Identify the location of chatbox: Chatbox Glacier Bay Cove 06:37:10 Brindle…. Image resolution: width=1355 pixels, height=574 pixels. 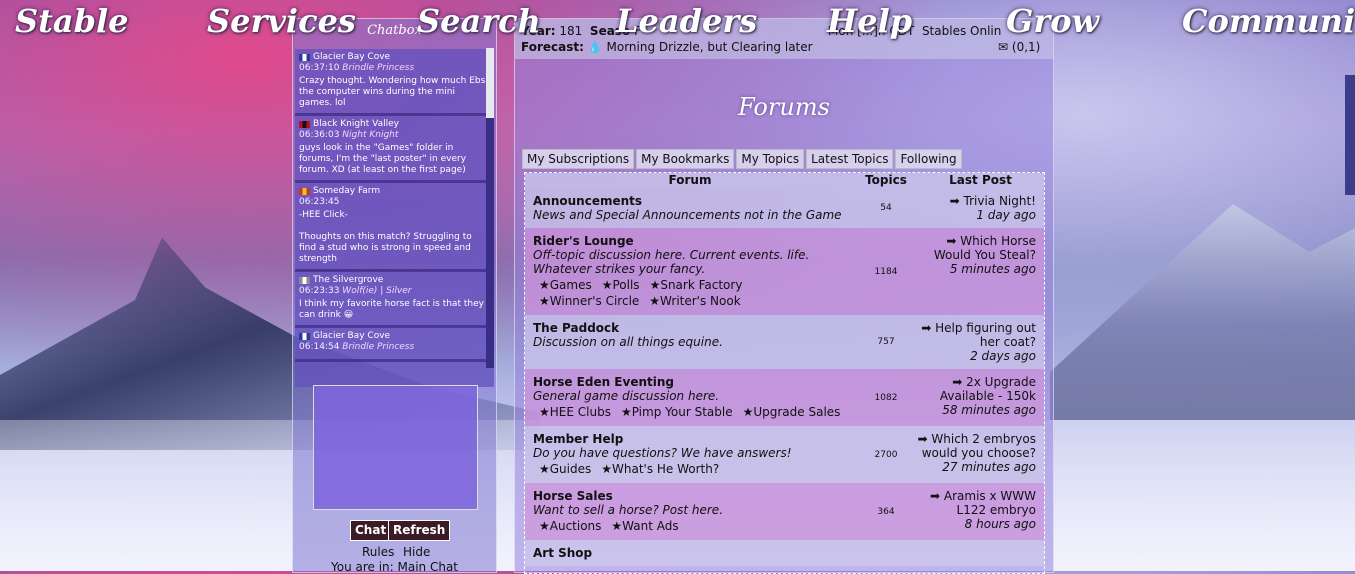
(394, 296).